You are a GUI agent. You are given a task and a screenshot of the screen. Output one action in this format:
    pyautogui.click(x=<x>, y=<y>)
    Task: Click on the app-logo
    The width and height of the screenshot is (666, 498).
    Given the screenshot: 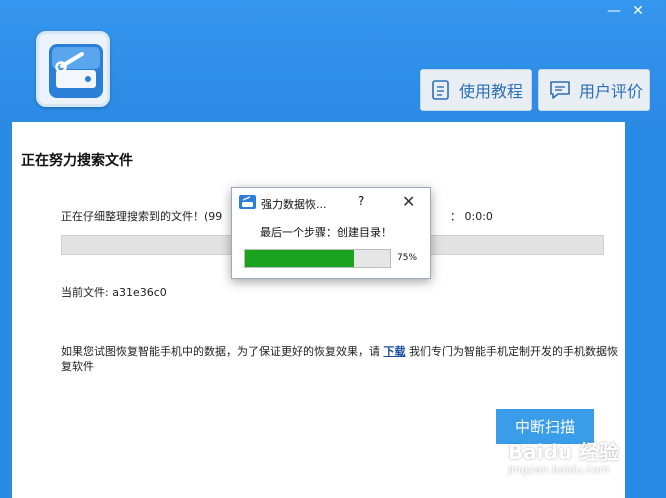 What is the action you would take?
    pyautogui.click(x=73, y=69)
    